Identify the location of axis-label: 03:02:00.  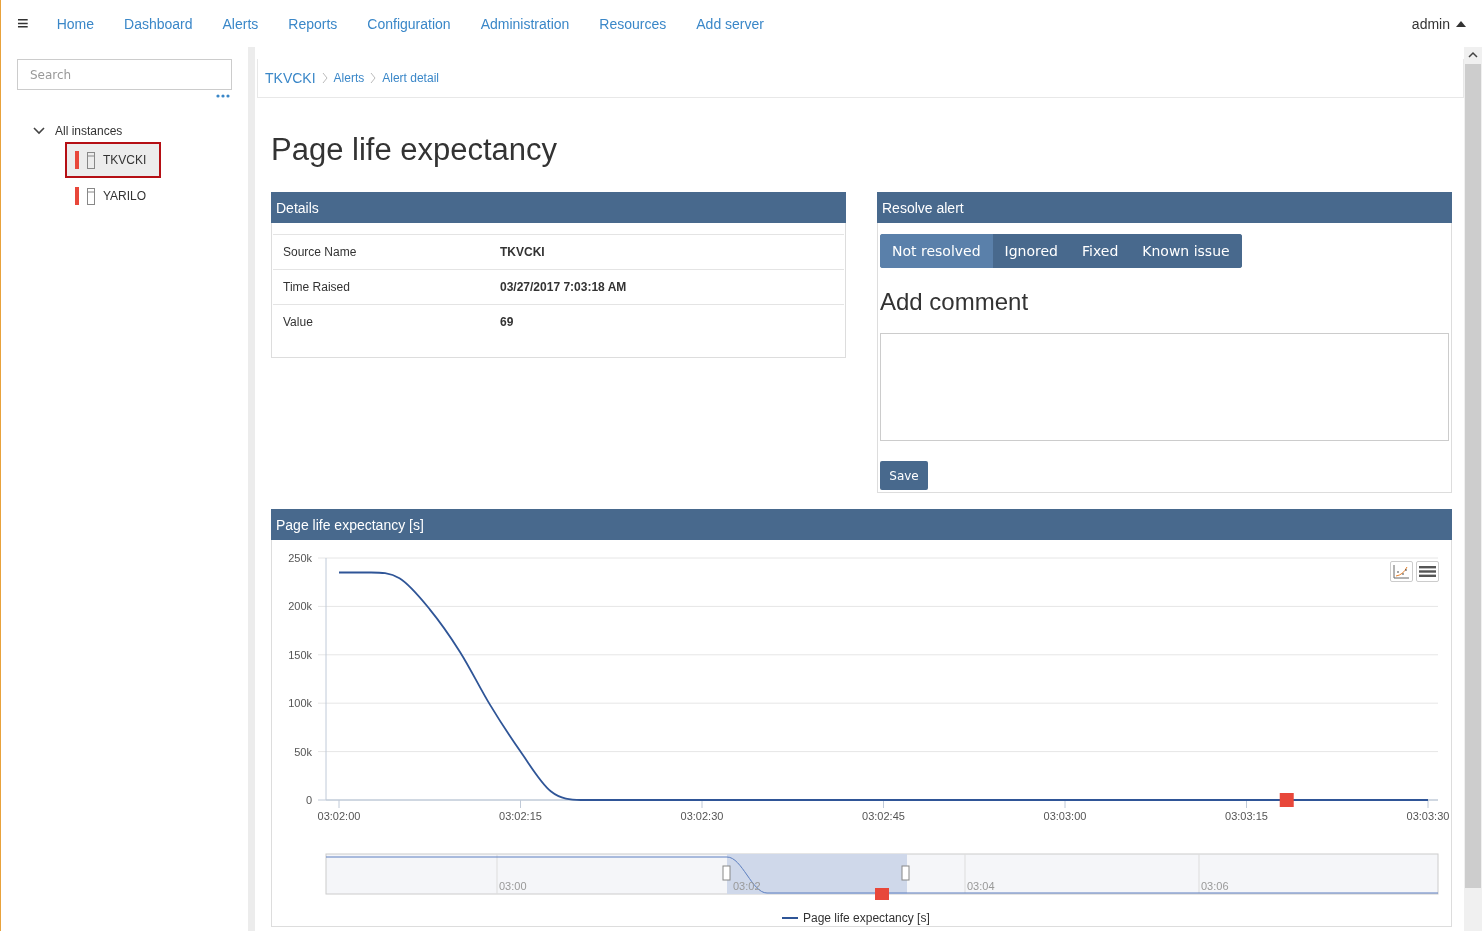
(339, 816).